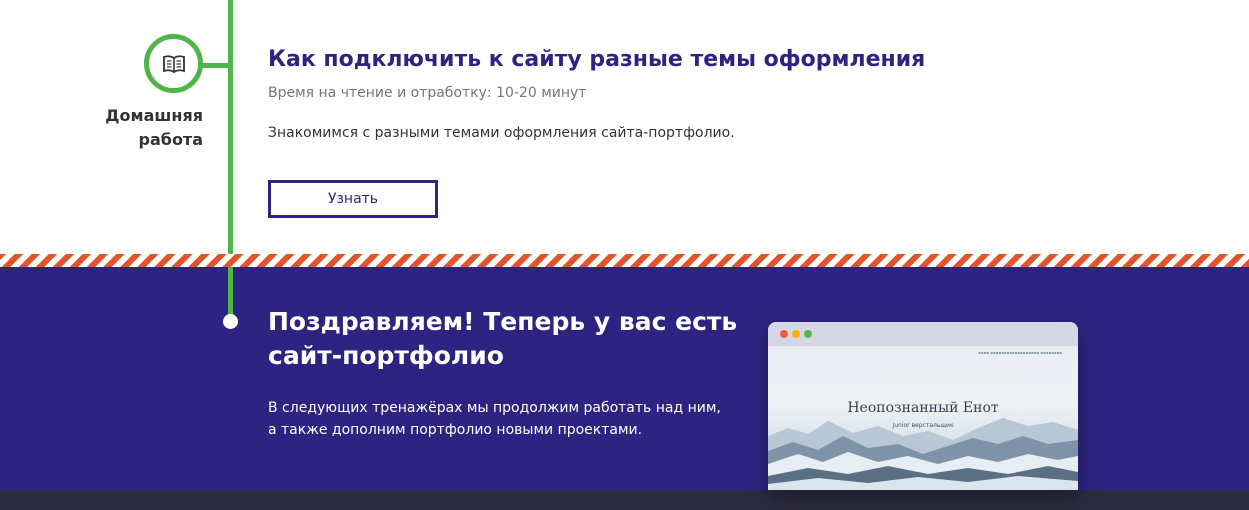 Image resolution: width=1249 pixels, height=510 pixels. Describe the element at coordinates (230, 321) in the screenshot. I see `timeline-end-dot` at that location.